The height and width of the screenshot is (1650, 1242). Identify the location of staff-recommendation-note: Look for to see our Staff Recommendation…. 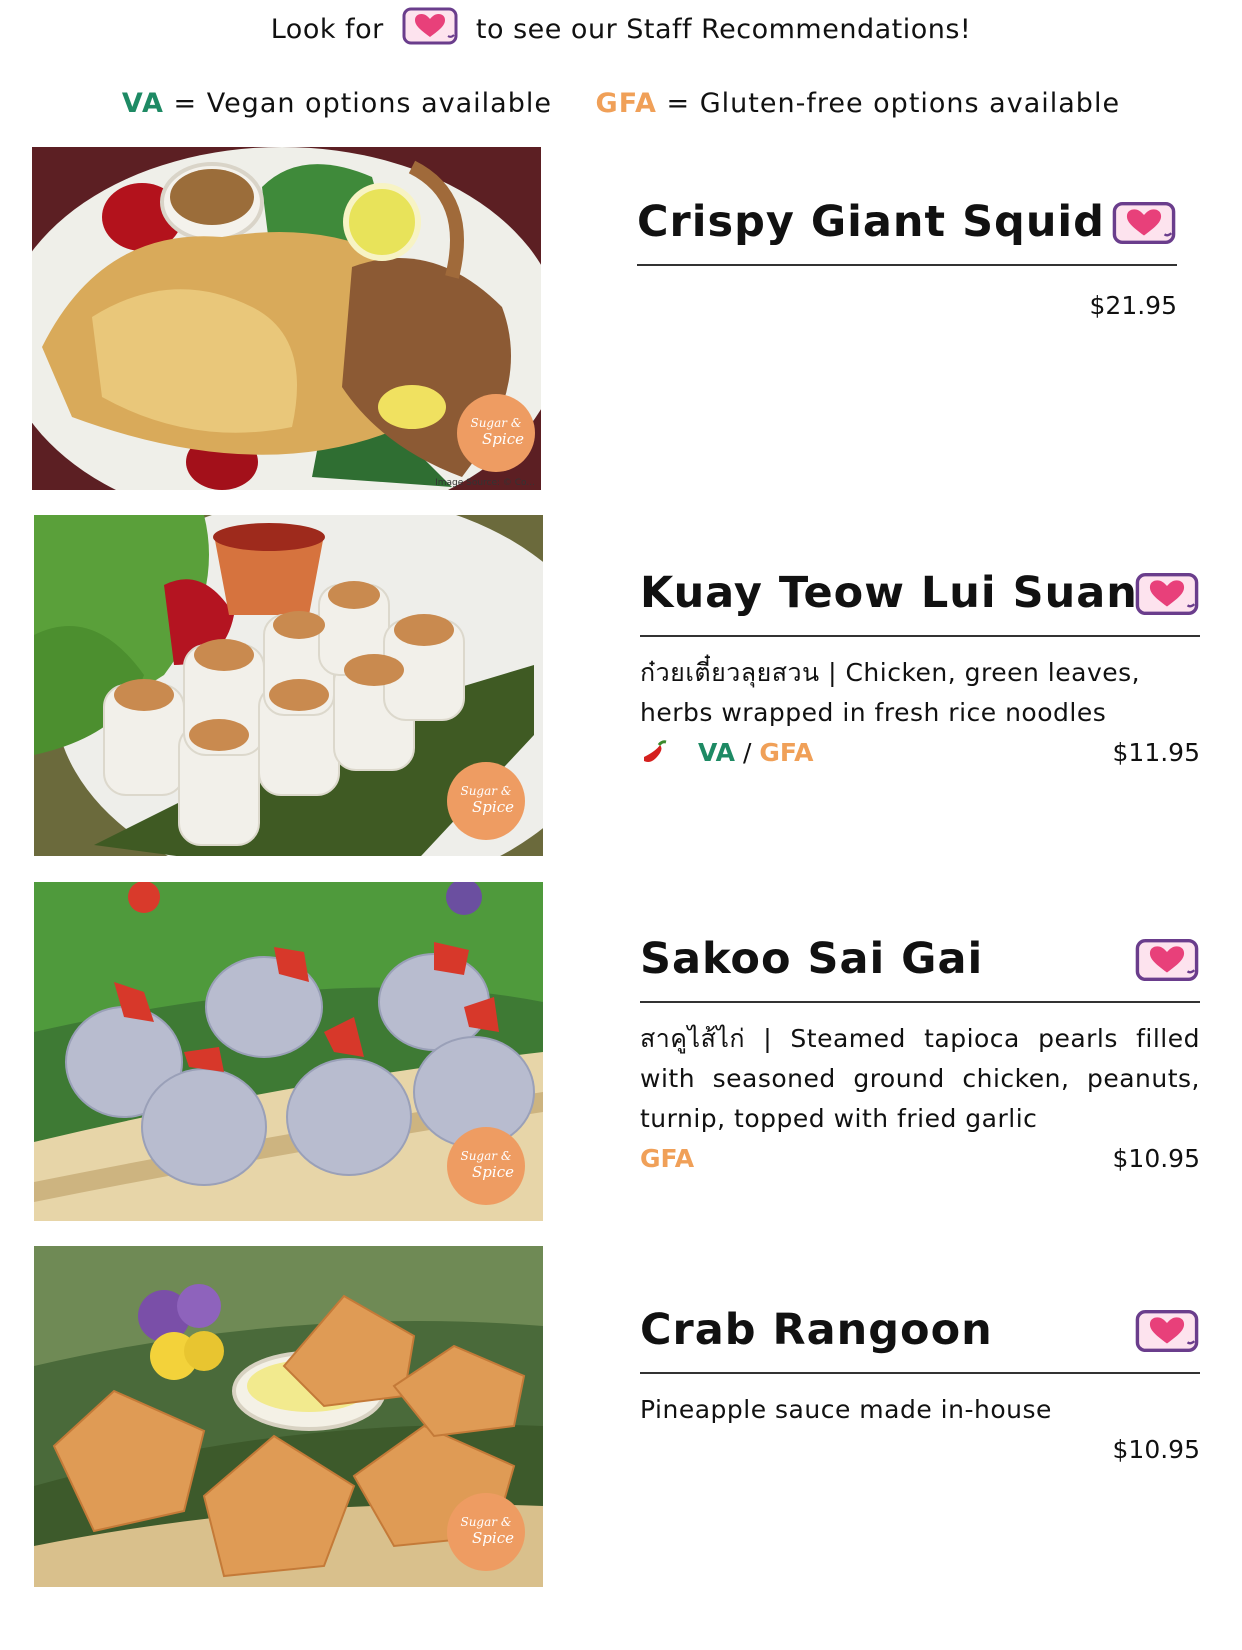
(621, 29).